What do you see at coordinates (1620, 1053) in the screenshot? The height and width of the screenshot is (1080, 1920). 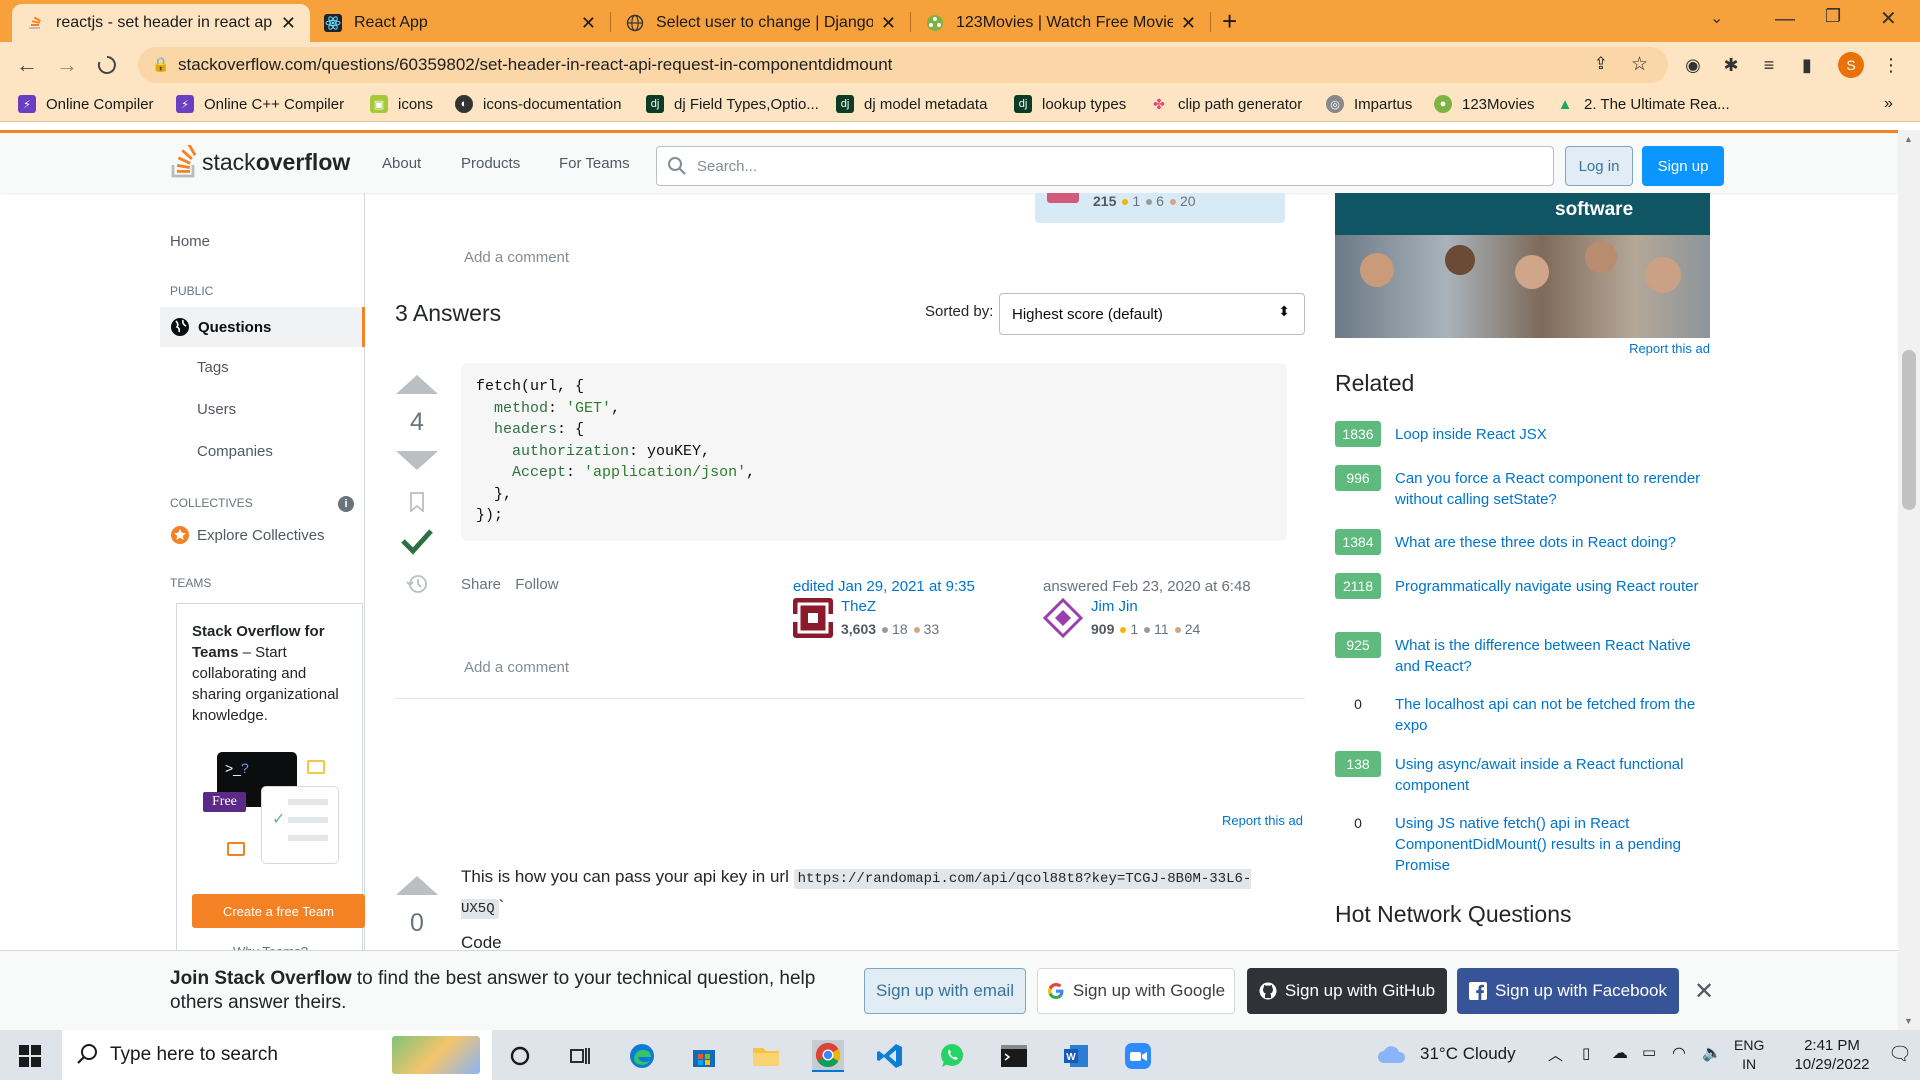 I see `onedrive-cloud-icon: ☁` at bounding box center [1620, 1053].